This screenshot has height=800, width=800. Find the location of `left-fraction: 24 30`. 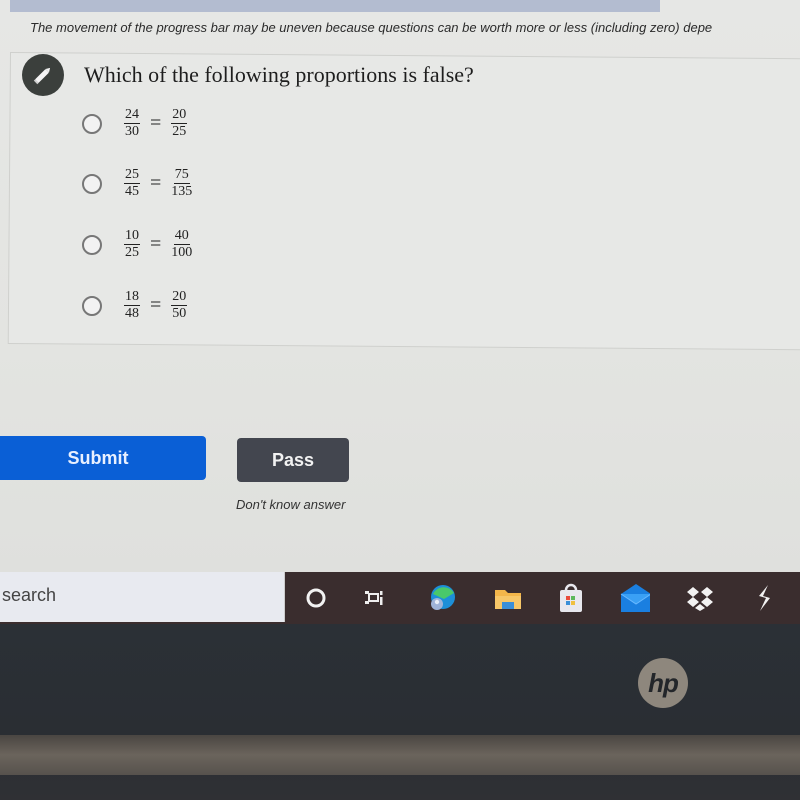

left-fraction: 24 30 is located at coordinates (132, 123).